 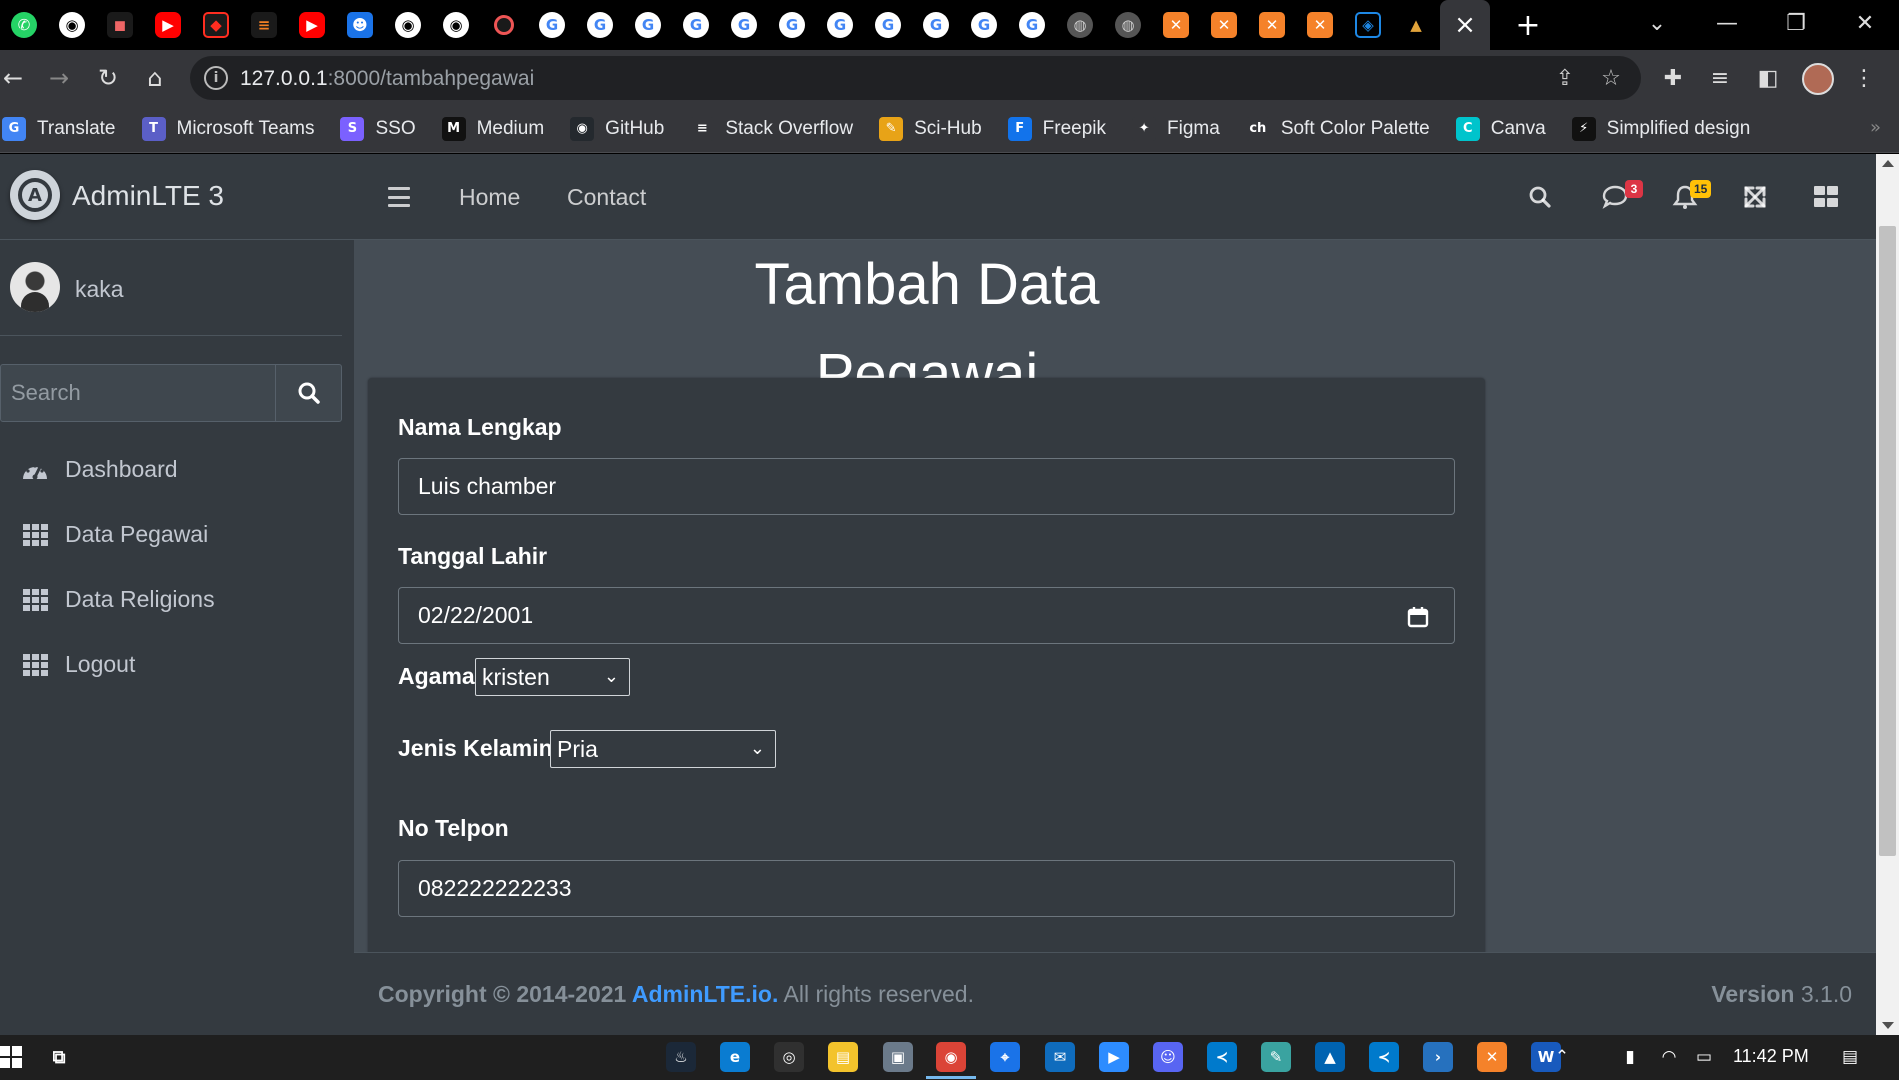 I want to click on scroll-up-arrow-icon, so click(x=1888, y=163).